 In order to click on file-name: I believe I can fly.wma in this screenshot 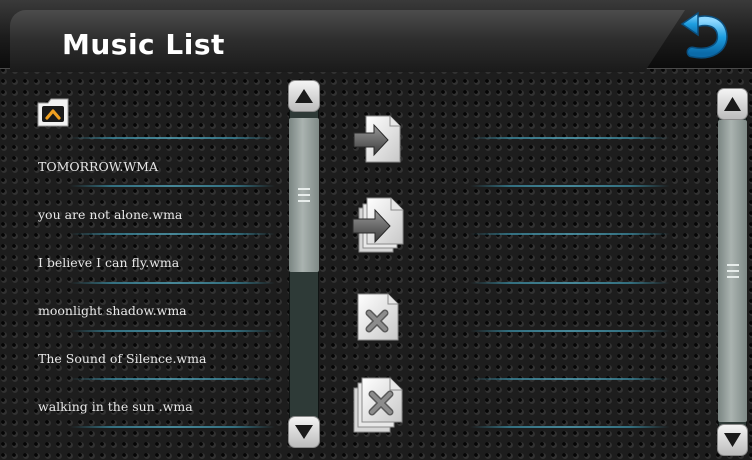, I will do `click(109, 262)`.